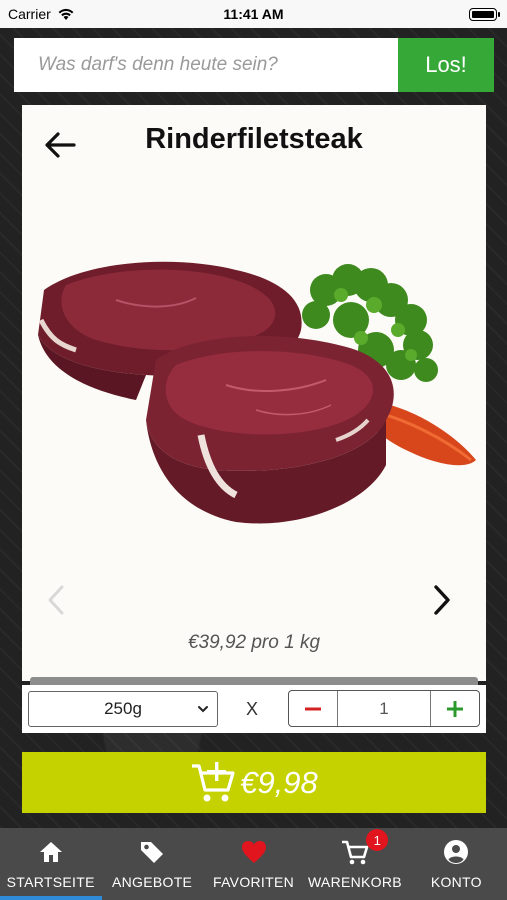 Image resolution: width=507 pixels, height=900 pixels. I want to click on battery-icon, so click(484, 14).